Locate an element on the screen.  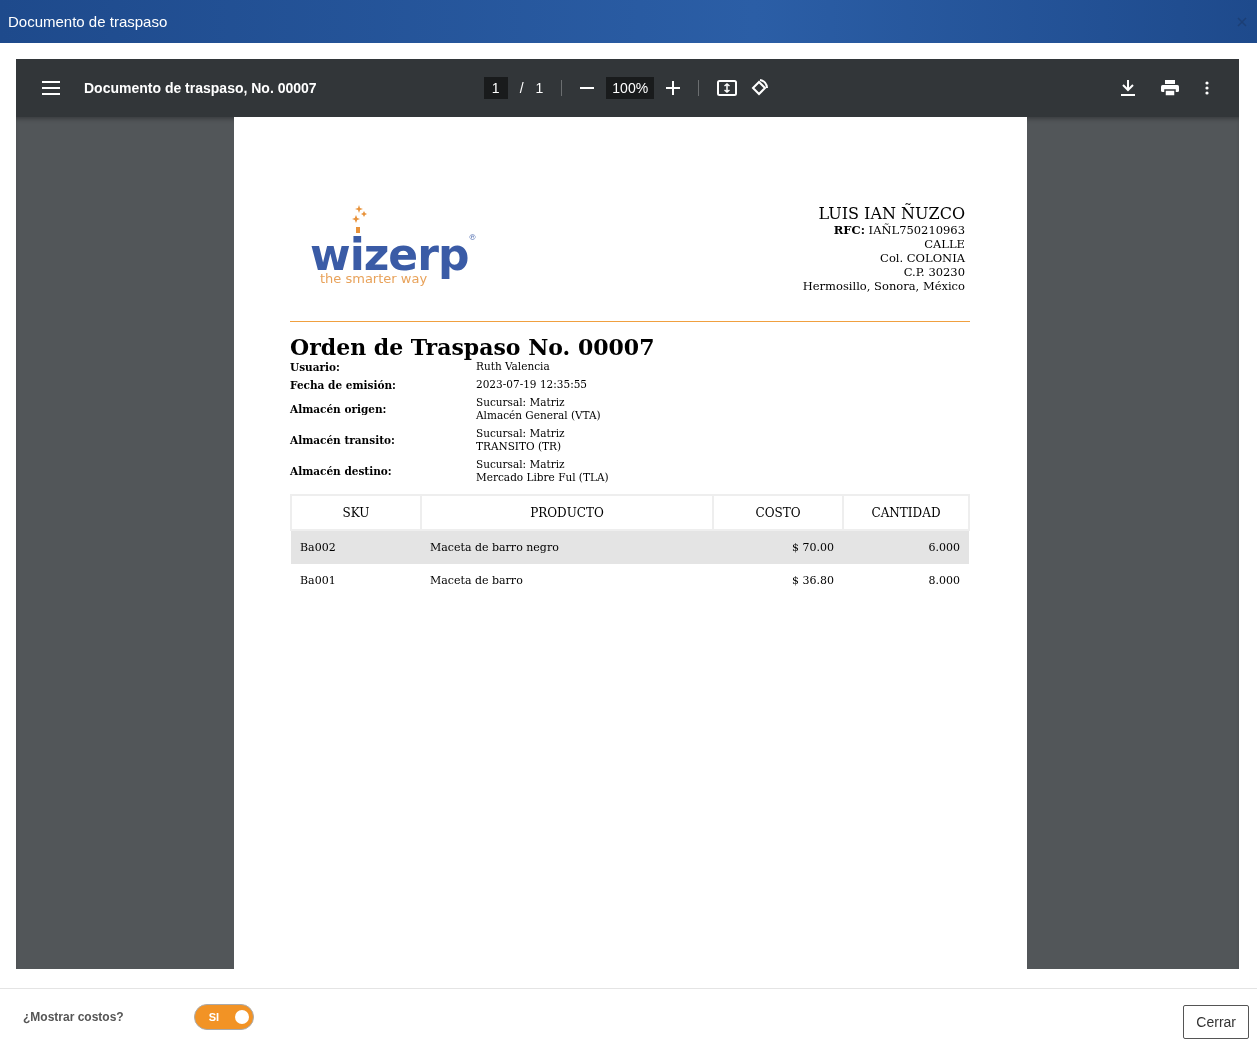
close-button: Cerrar is located at coordinates (1216, 1021).